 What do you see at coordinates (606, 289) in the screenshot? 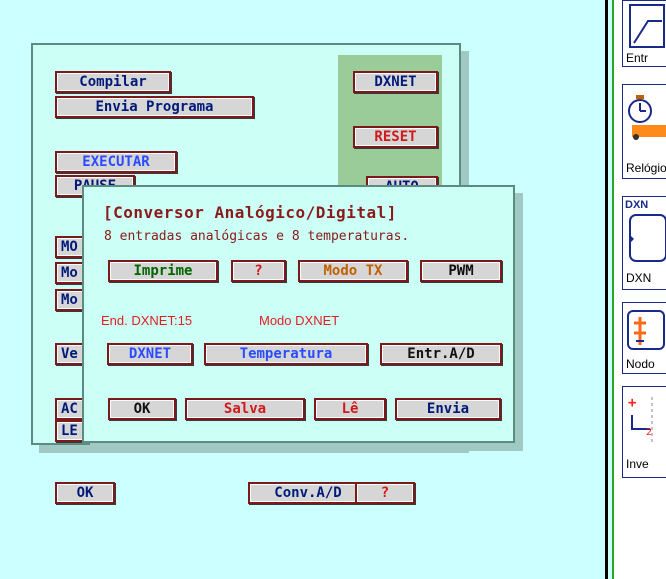
I see `pane-divider` at bounding box center [606, 289].